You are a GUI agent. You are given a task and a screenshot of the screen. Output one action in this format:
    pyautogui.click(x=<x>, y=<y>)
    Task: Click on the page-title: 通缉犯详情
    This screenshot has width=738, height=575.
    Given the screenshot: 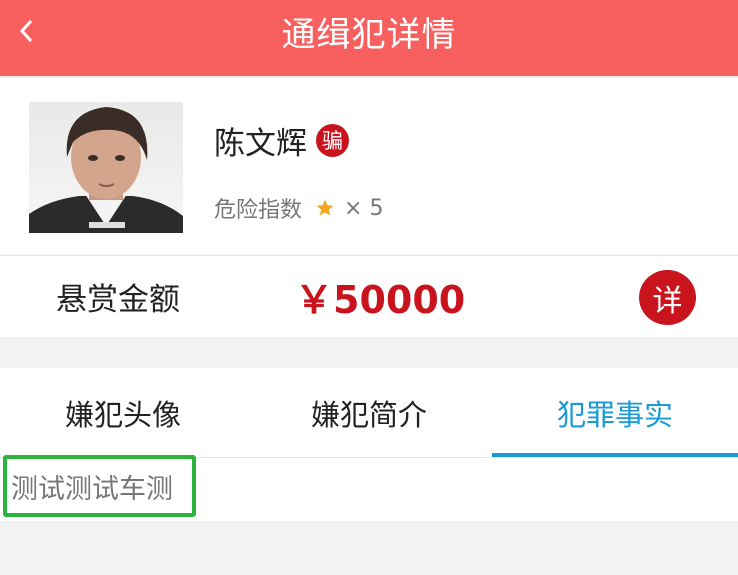 What is the action you would take?
    pyautogui.click(x=369, y=34)
    